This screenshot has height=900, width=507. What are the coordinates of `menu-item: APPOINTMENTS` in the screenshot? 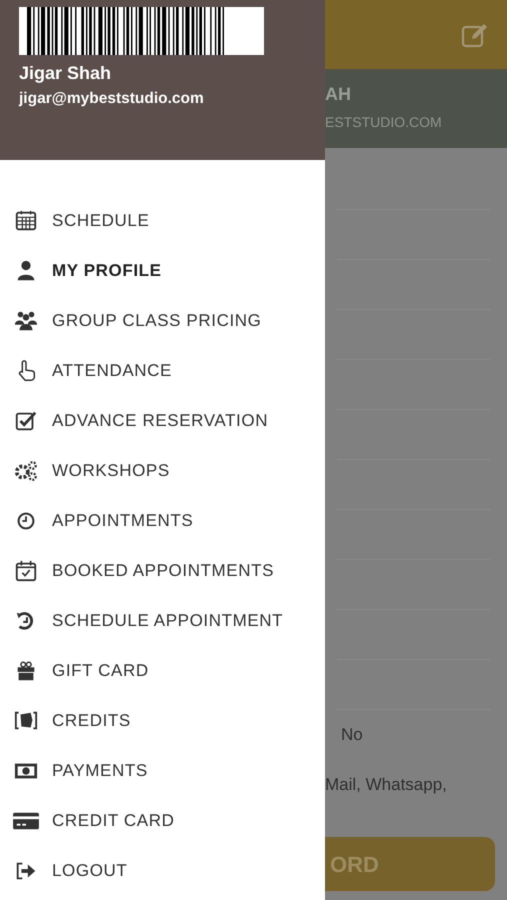 It's located at (162, 521).